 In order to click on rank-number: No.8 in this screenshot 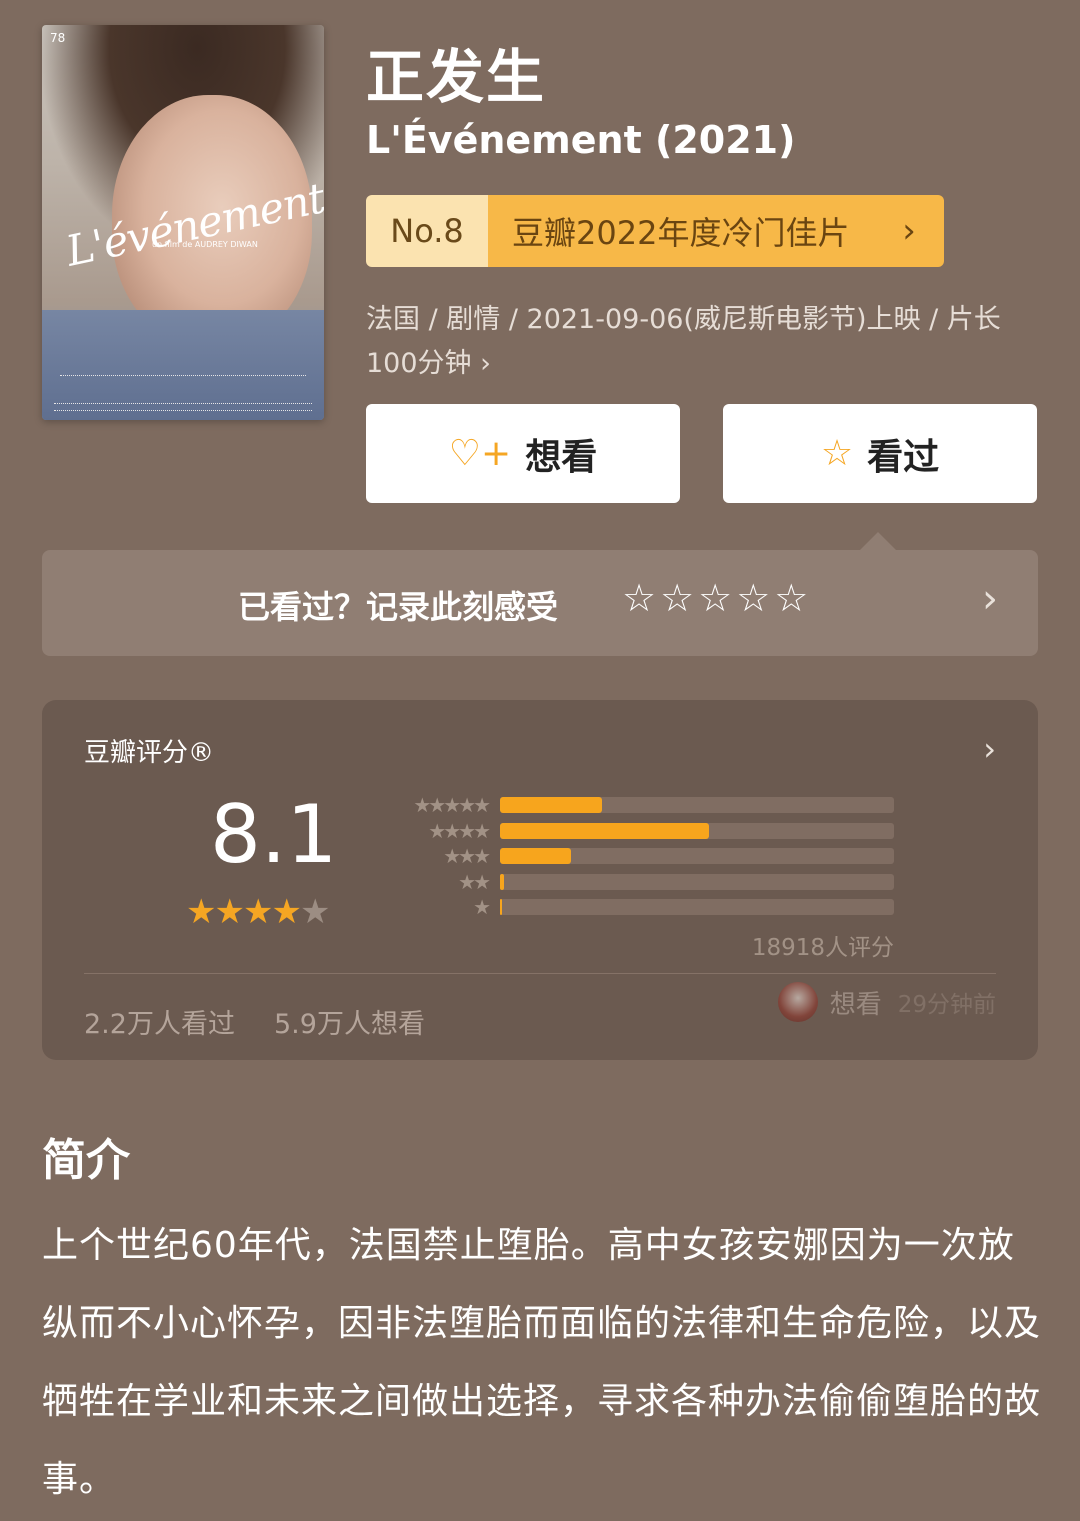, I will do `click(427, 231)`.